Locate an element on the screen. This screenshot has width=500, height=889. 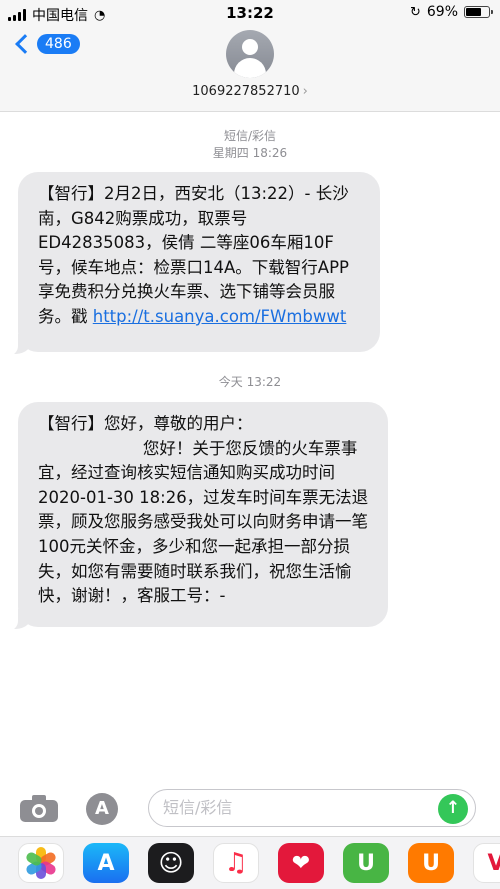
back-button: 486 is located at coordinates (46, 44).